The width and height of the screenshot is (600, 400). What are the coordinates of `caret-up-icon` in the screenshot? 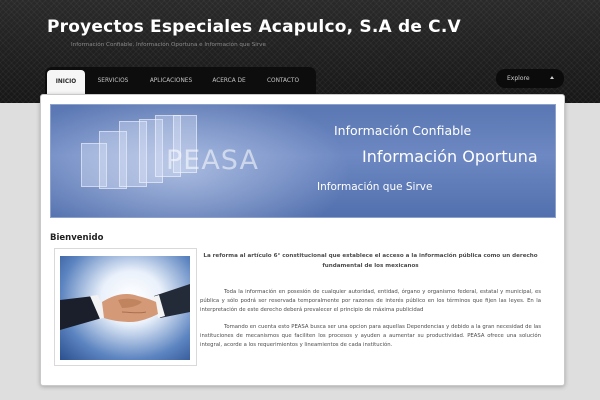 It's located at (552, 77).